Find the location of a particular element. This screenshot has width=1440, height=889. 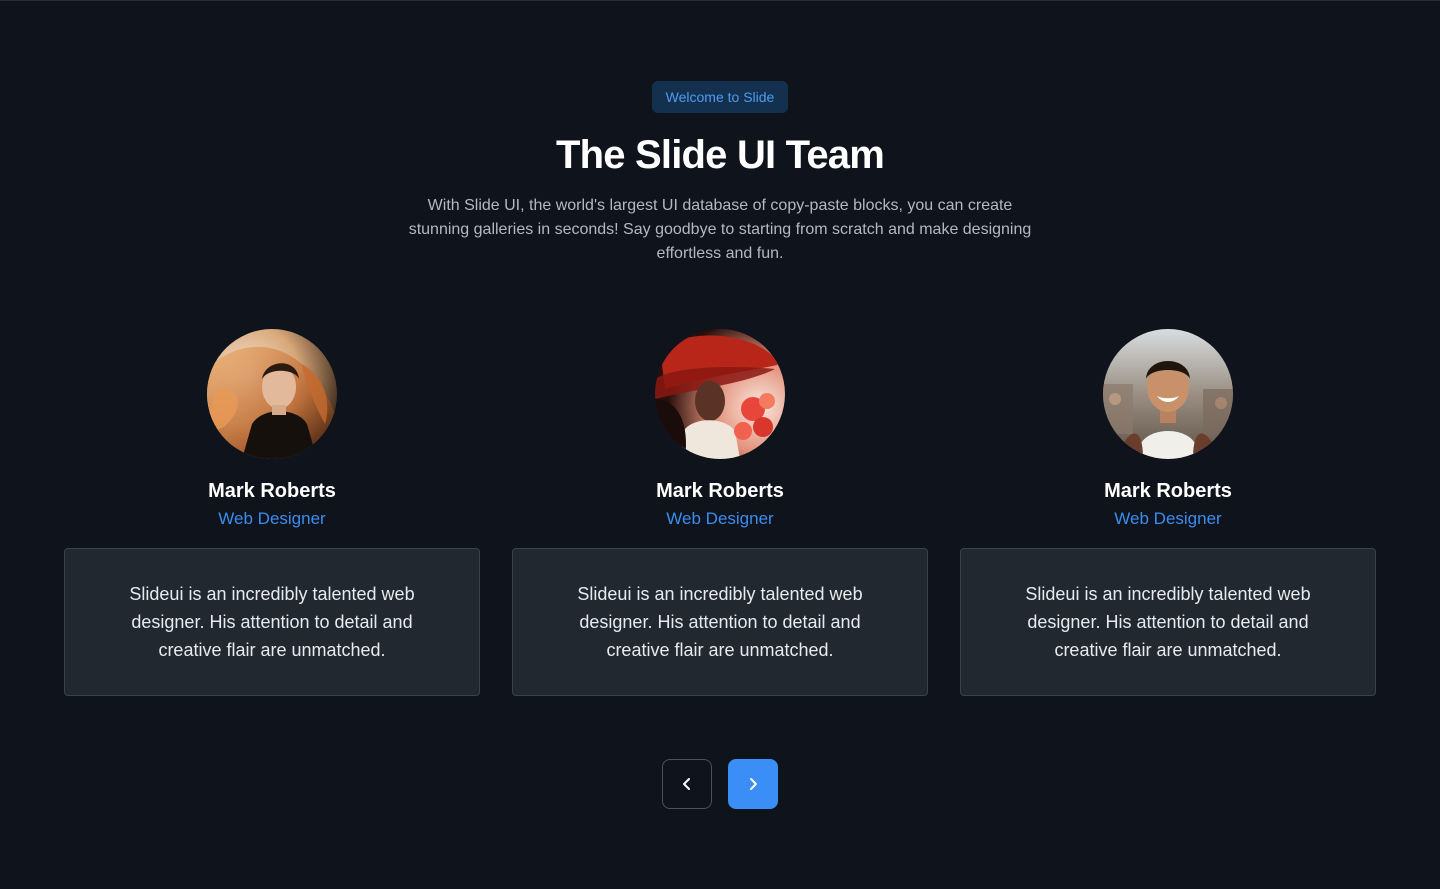

portrait-woman-red-hat-icon is located at coordinates (720, 394).